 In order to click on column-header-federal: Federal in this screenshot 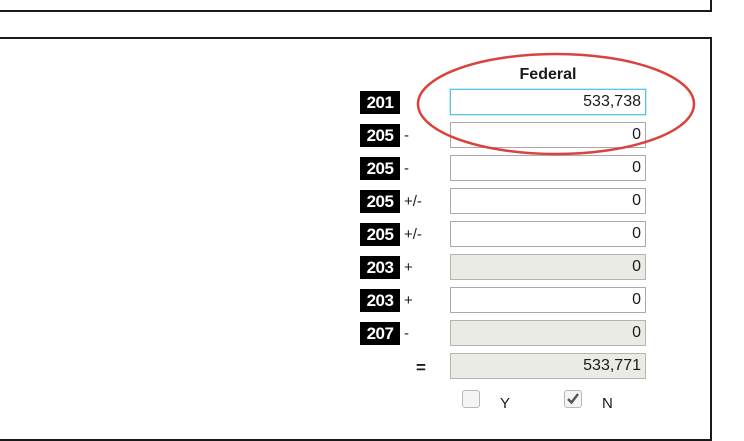, I will do `click(548, 74)`.